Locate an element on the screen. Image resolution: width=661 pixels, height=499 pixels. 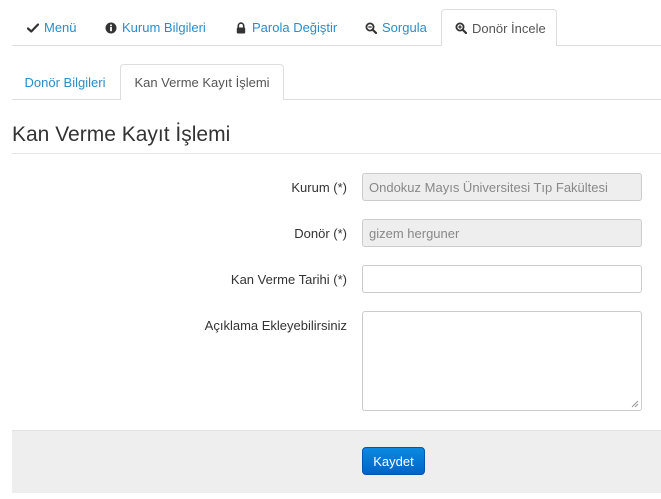
kan-verme-tarihi-input is located at coordinates (502, 279).